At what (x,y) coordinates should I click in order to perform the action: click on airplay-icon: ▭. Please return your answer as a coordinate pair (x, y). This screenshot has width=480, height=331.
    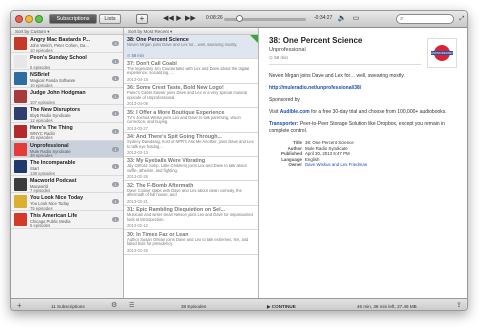
    Looking at the image, I should click on (356, 19).